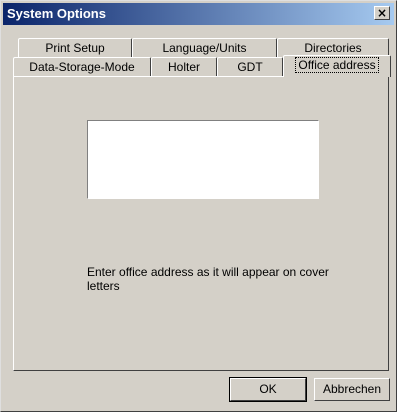 The width and height of the screenshot is (397, 412). Describe the element at coordinates (56, 13) in the screenshot. I see `window-title: System Options` at that location.